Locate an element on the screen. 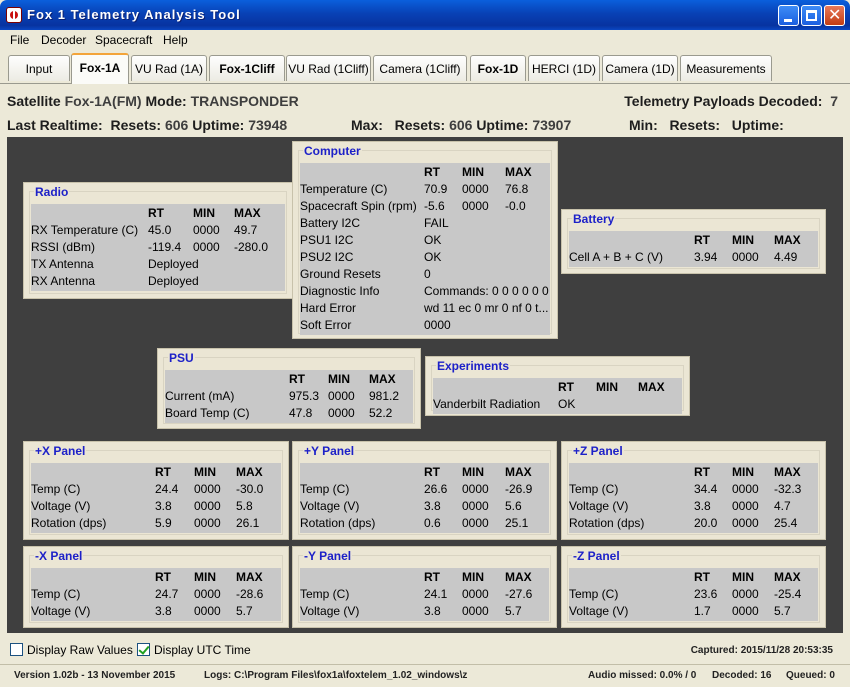 This screenshot has width=850, height=687. display-raw-values-label: Display Raw Values is located at coordinates (80, 650).